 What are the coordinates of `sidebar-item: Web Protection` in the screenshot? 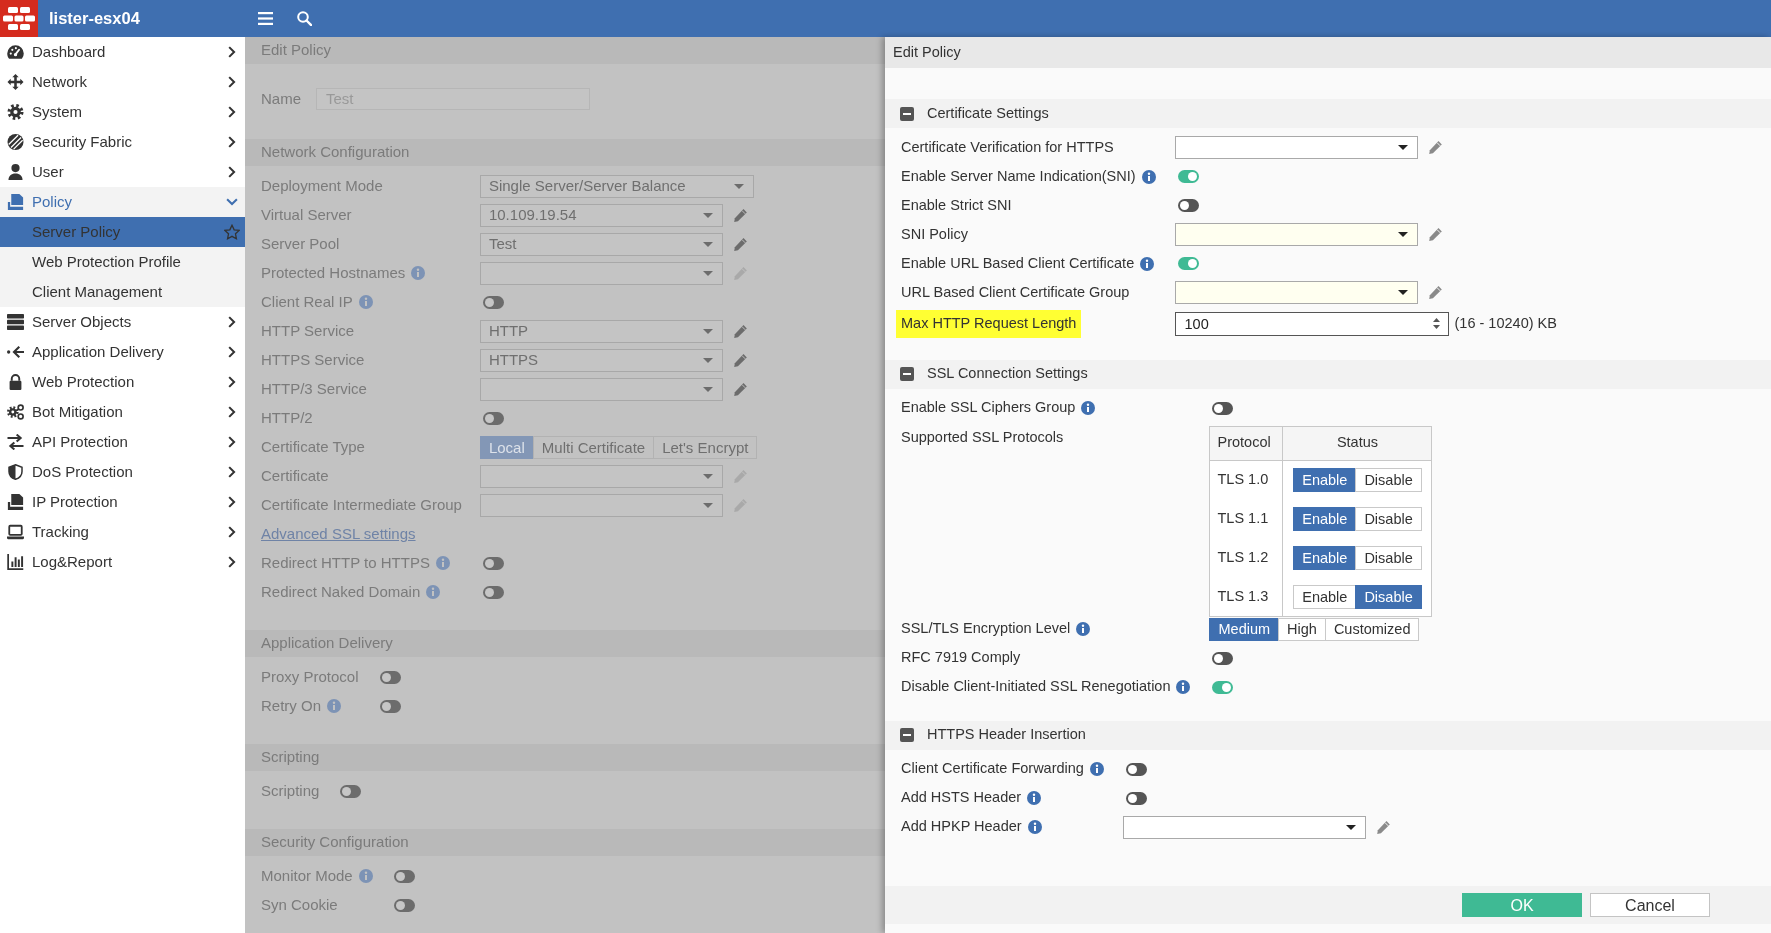 It's located at (122, 382).